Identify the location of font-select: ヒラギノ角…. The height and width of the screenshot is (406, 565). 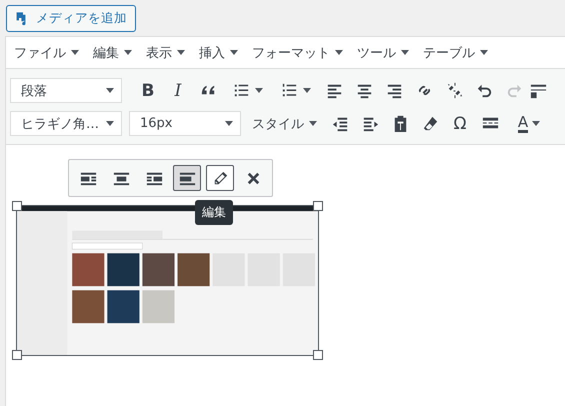
(66, 123).